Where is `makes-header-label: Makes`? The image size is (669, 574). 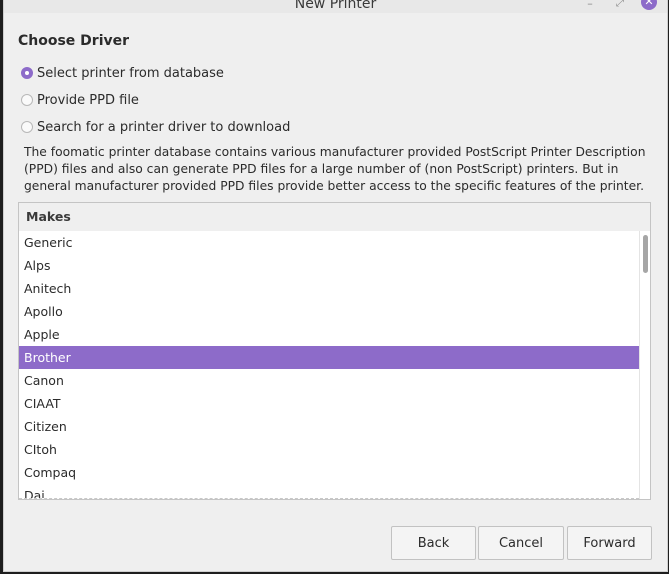 makes-header-label: Makes is located at coordinates (48, 216).